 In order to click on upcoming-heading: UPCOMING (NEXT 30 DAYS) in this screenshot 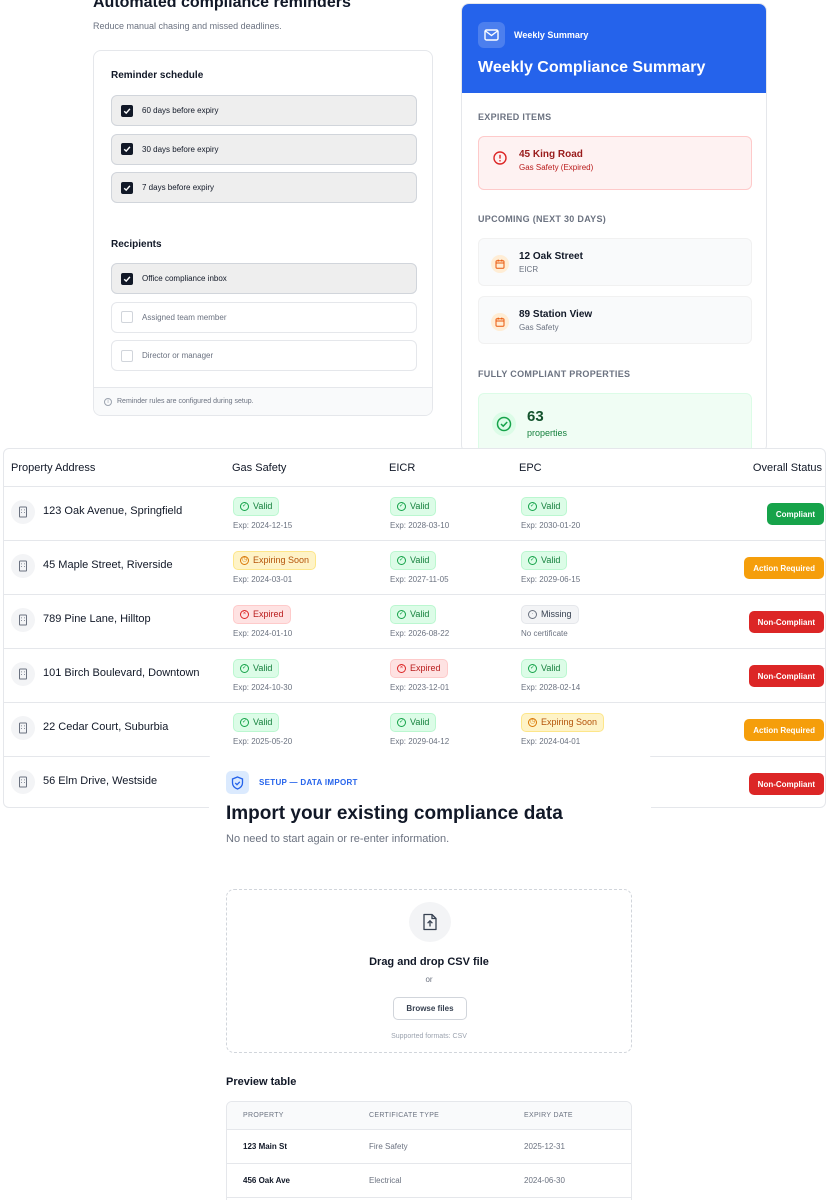, I will do `click(542, 219)`.